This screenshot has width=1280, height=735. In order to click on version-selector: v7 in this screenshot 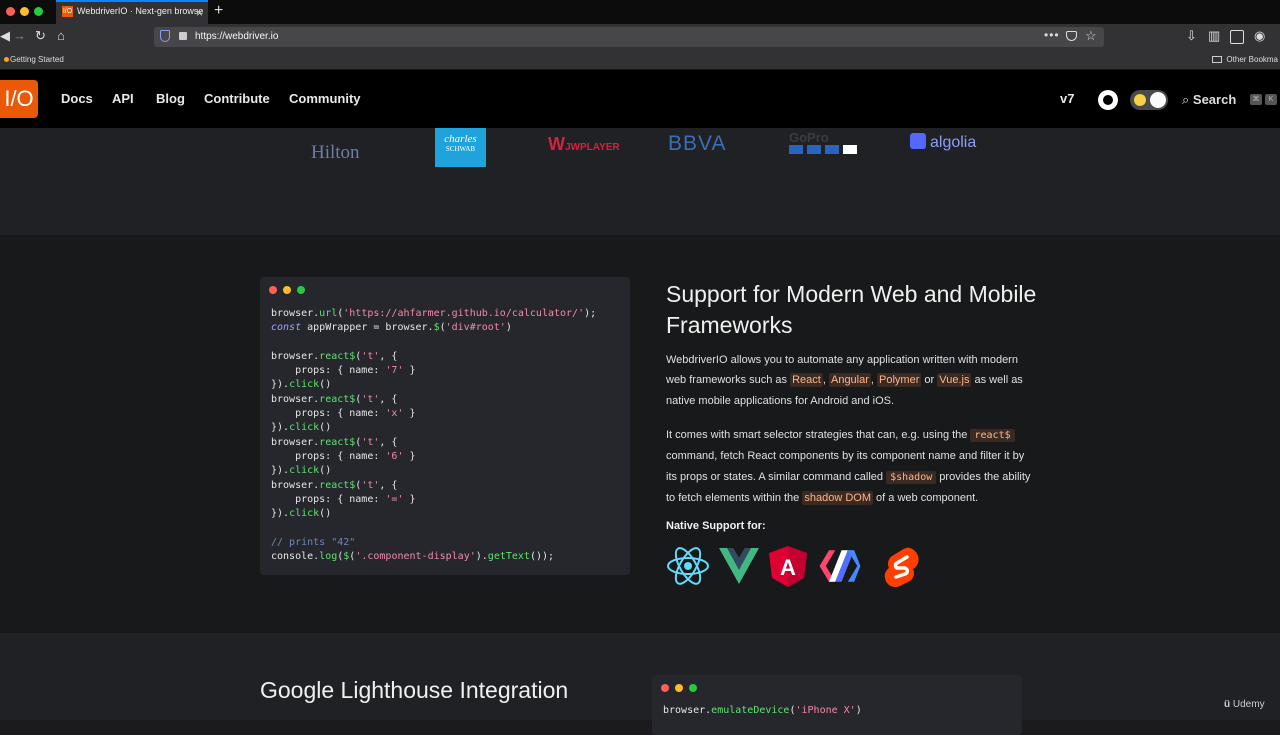, I will do `click(1067, 98)`.